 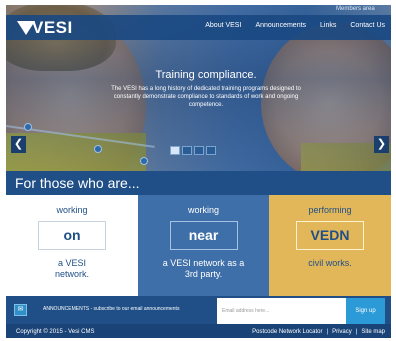 I want to click on card-bottom-text: a VESI network., so click(x=72, y=269).